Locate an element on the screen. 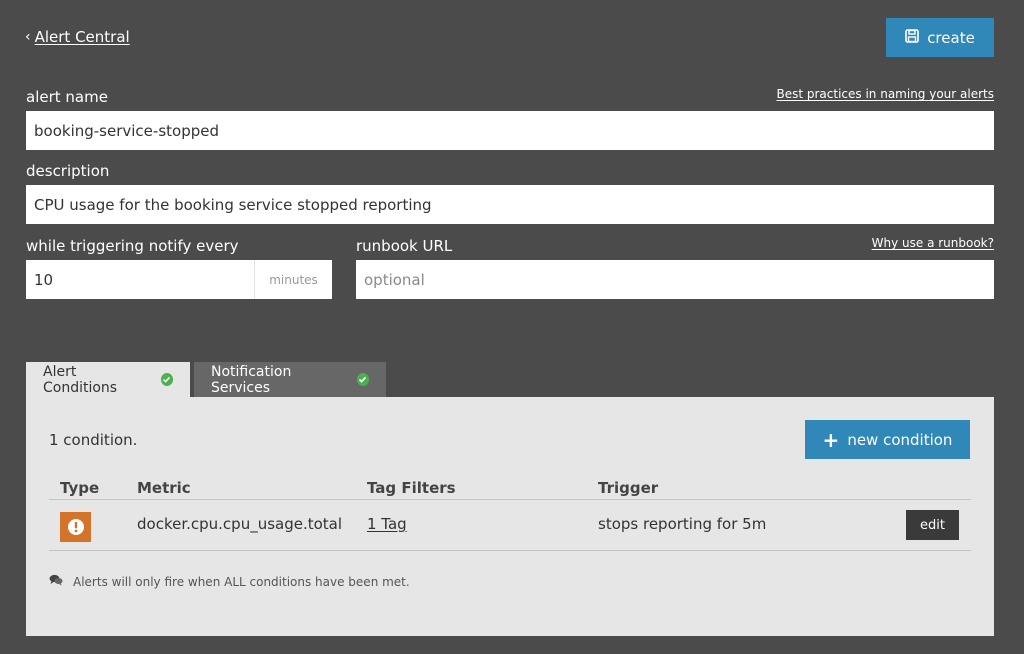 Image resolution: width=1024 pixels, height=654 pixels. why-runbook-link: Why use a runbook? is located at coordinates (933, 243).